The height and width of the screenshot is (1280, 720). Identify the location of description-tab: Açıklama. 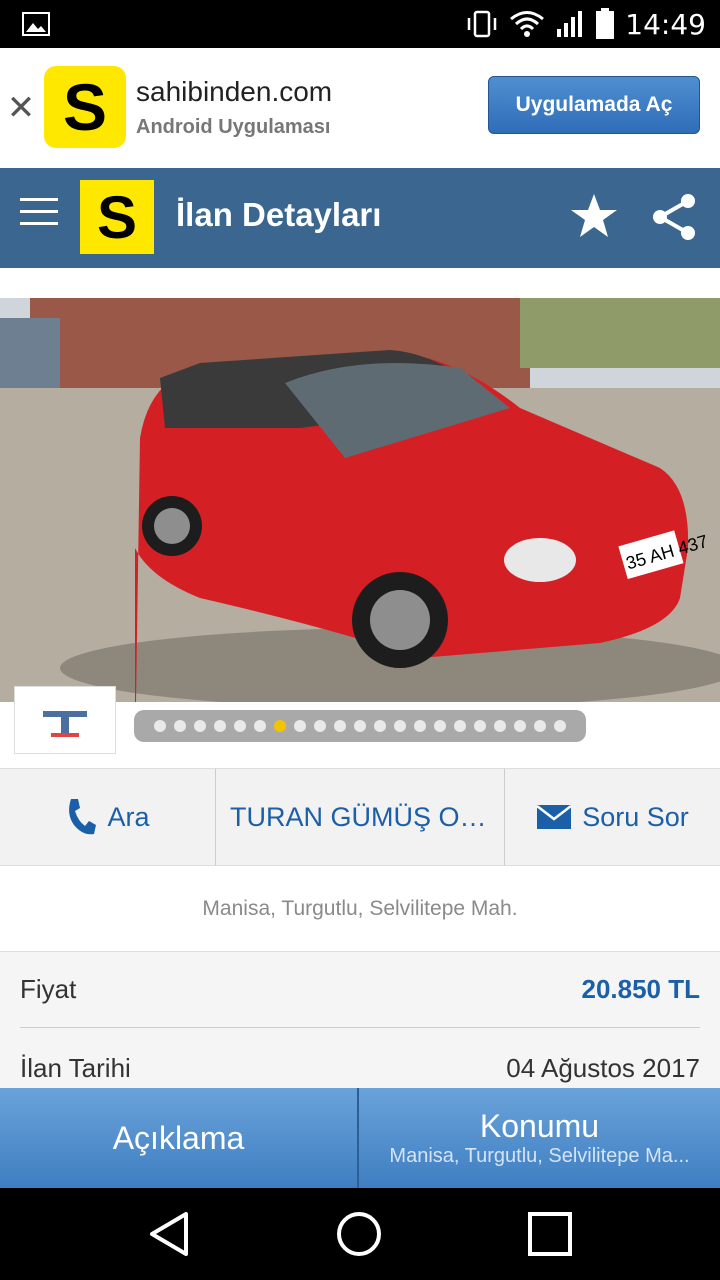
(179, 1138).